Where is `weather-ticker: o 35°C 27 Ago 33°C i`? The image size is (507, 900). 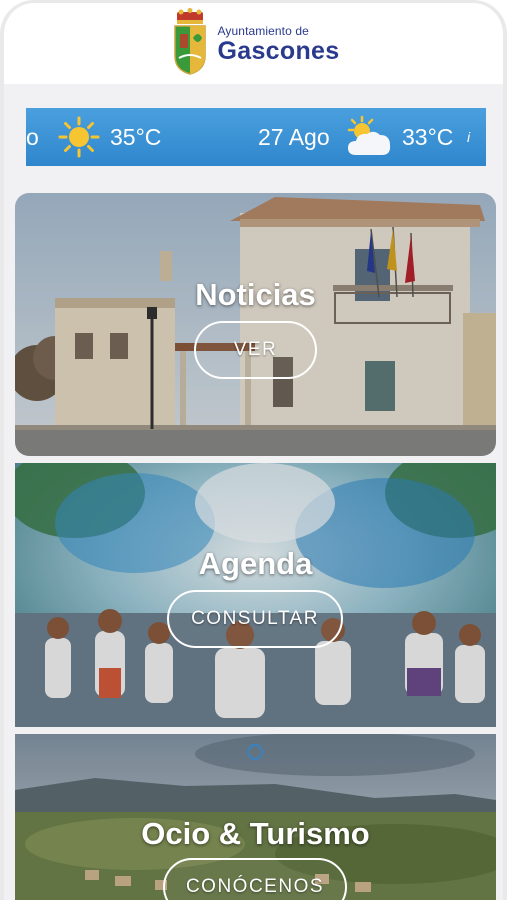
weather-ticker: o 35°C 27 Ago 33°C i is located at coordinates (256, 137).